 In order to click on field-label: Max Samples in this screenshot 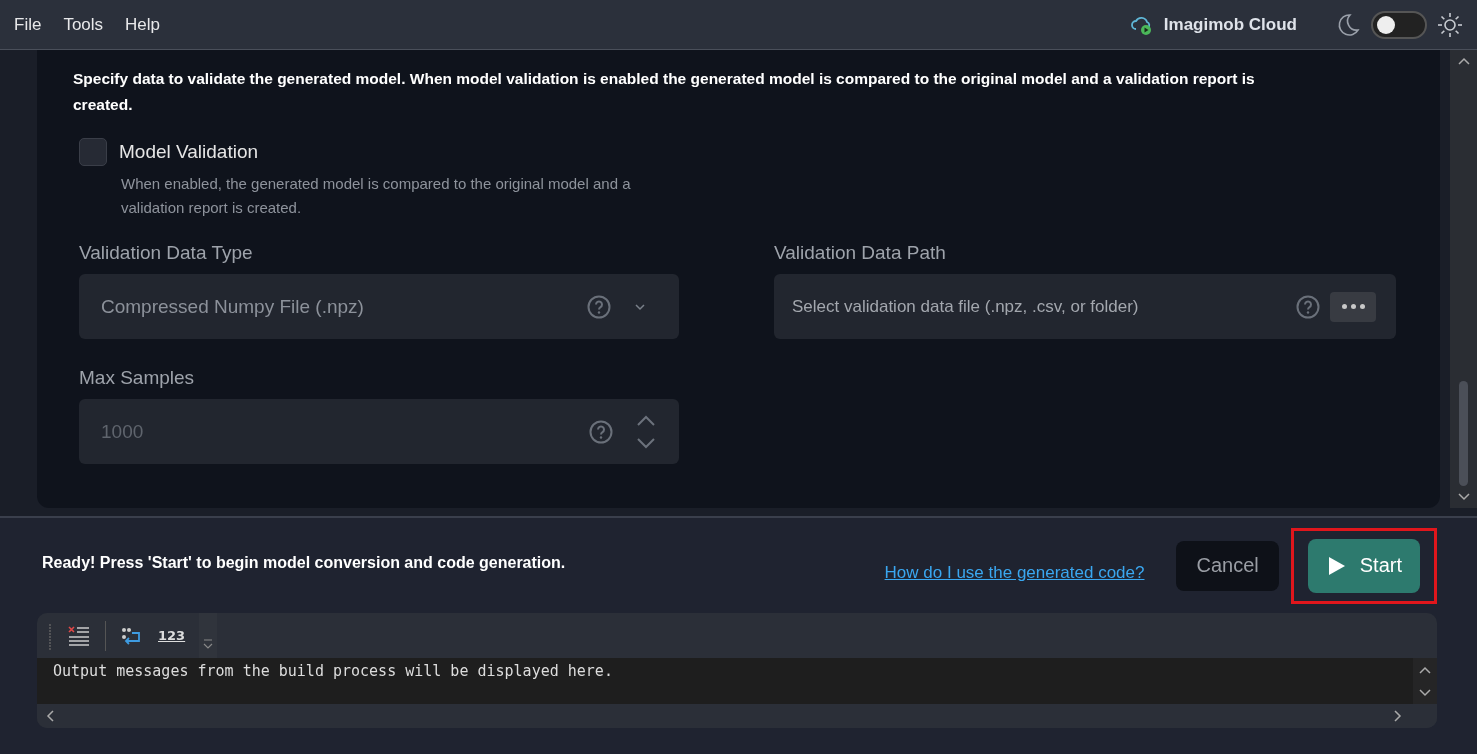, I will do `click(137, 378)`.